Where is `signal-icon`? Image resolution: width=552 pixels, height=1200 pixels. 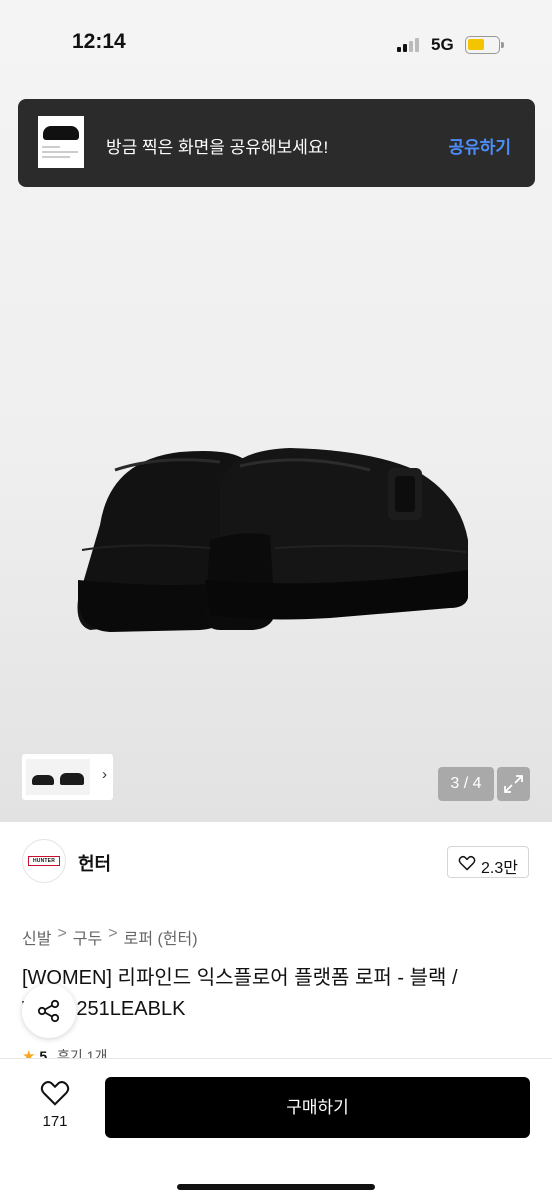 signal-icon is located at coordinates (410, 44).